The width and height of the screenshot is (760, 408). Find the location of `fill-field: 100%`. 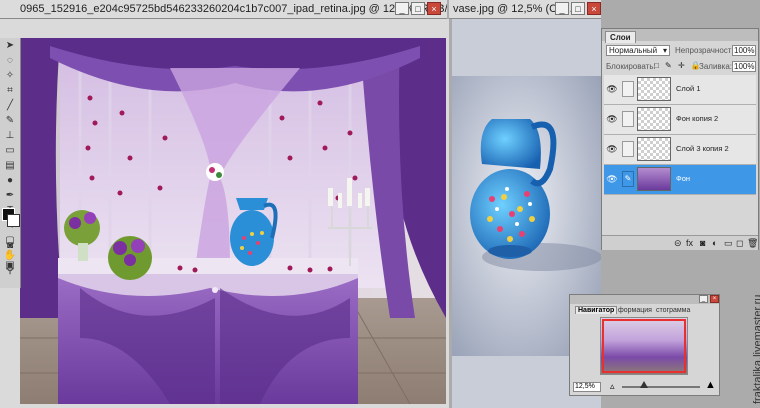

fill-field: 100% is located at coordinates (744, 66).